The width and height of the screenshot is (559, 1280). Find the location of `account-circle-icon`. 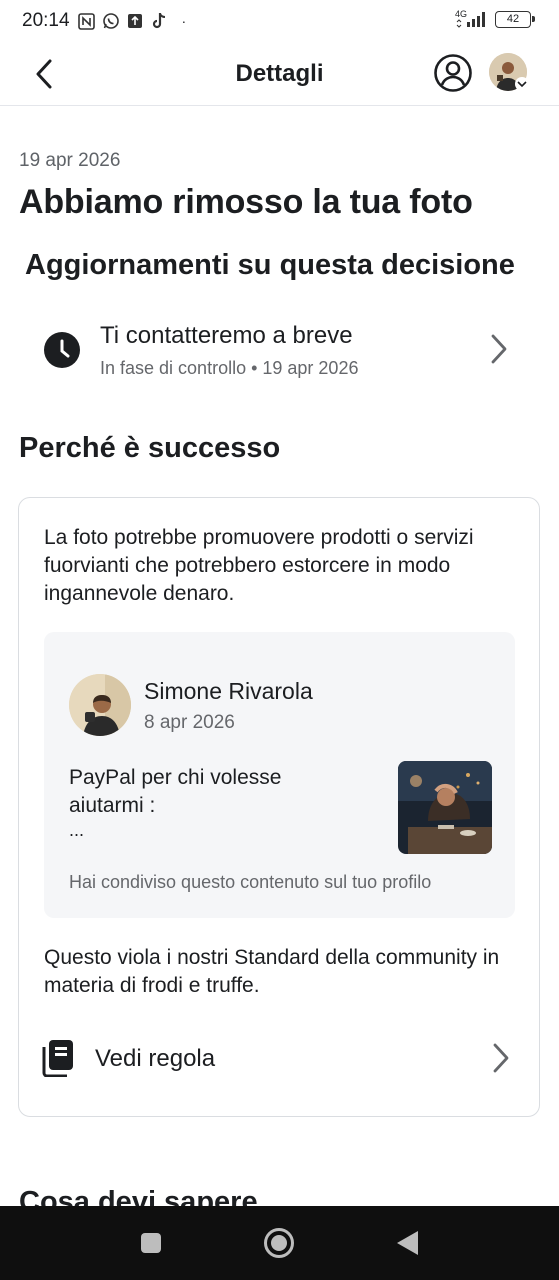

account-circle-icon is located at coordinates (453, 73).